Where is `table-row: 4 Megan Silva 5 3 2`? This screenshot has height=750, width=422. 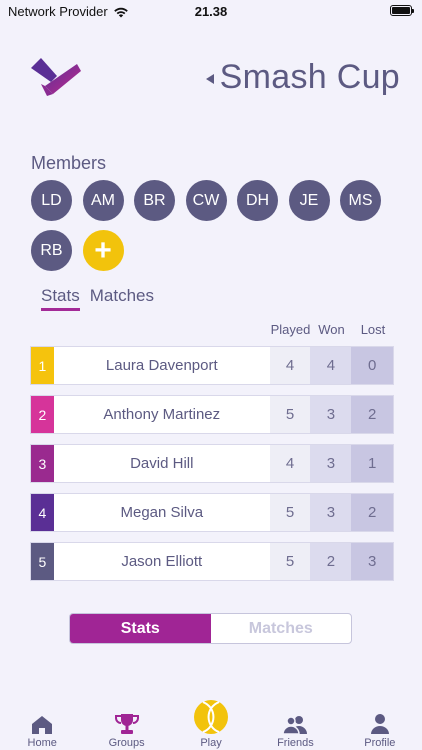
table-row: 4 Megan Silva 5 3 2 is located at coordinates (212, 512).